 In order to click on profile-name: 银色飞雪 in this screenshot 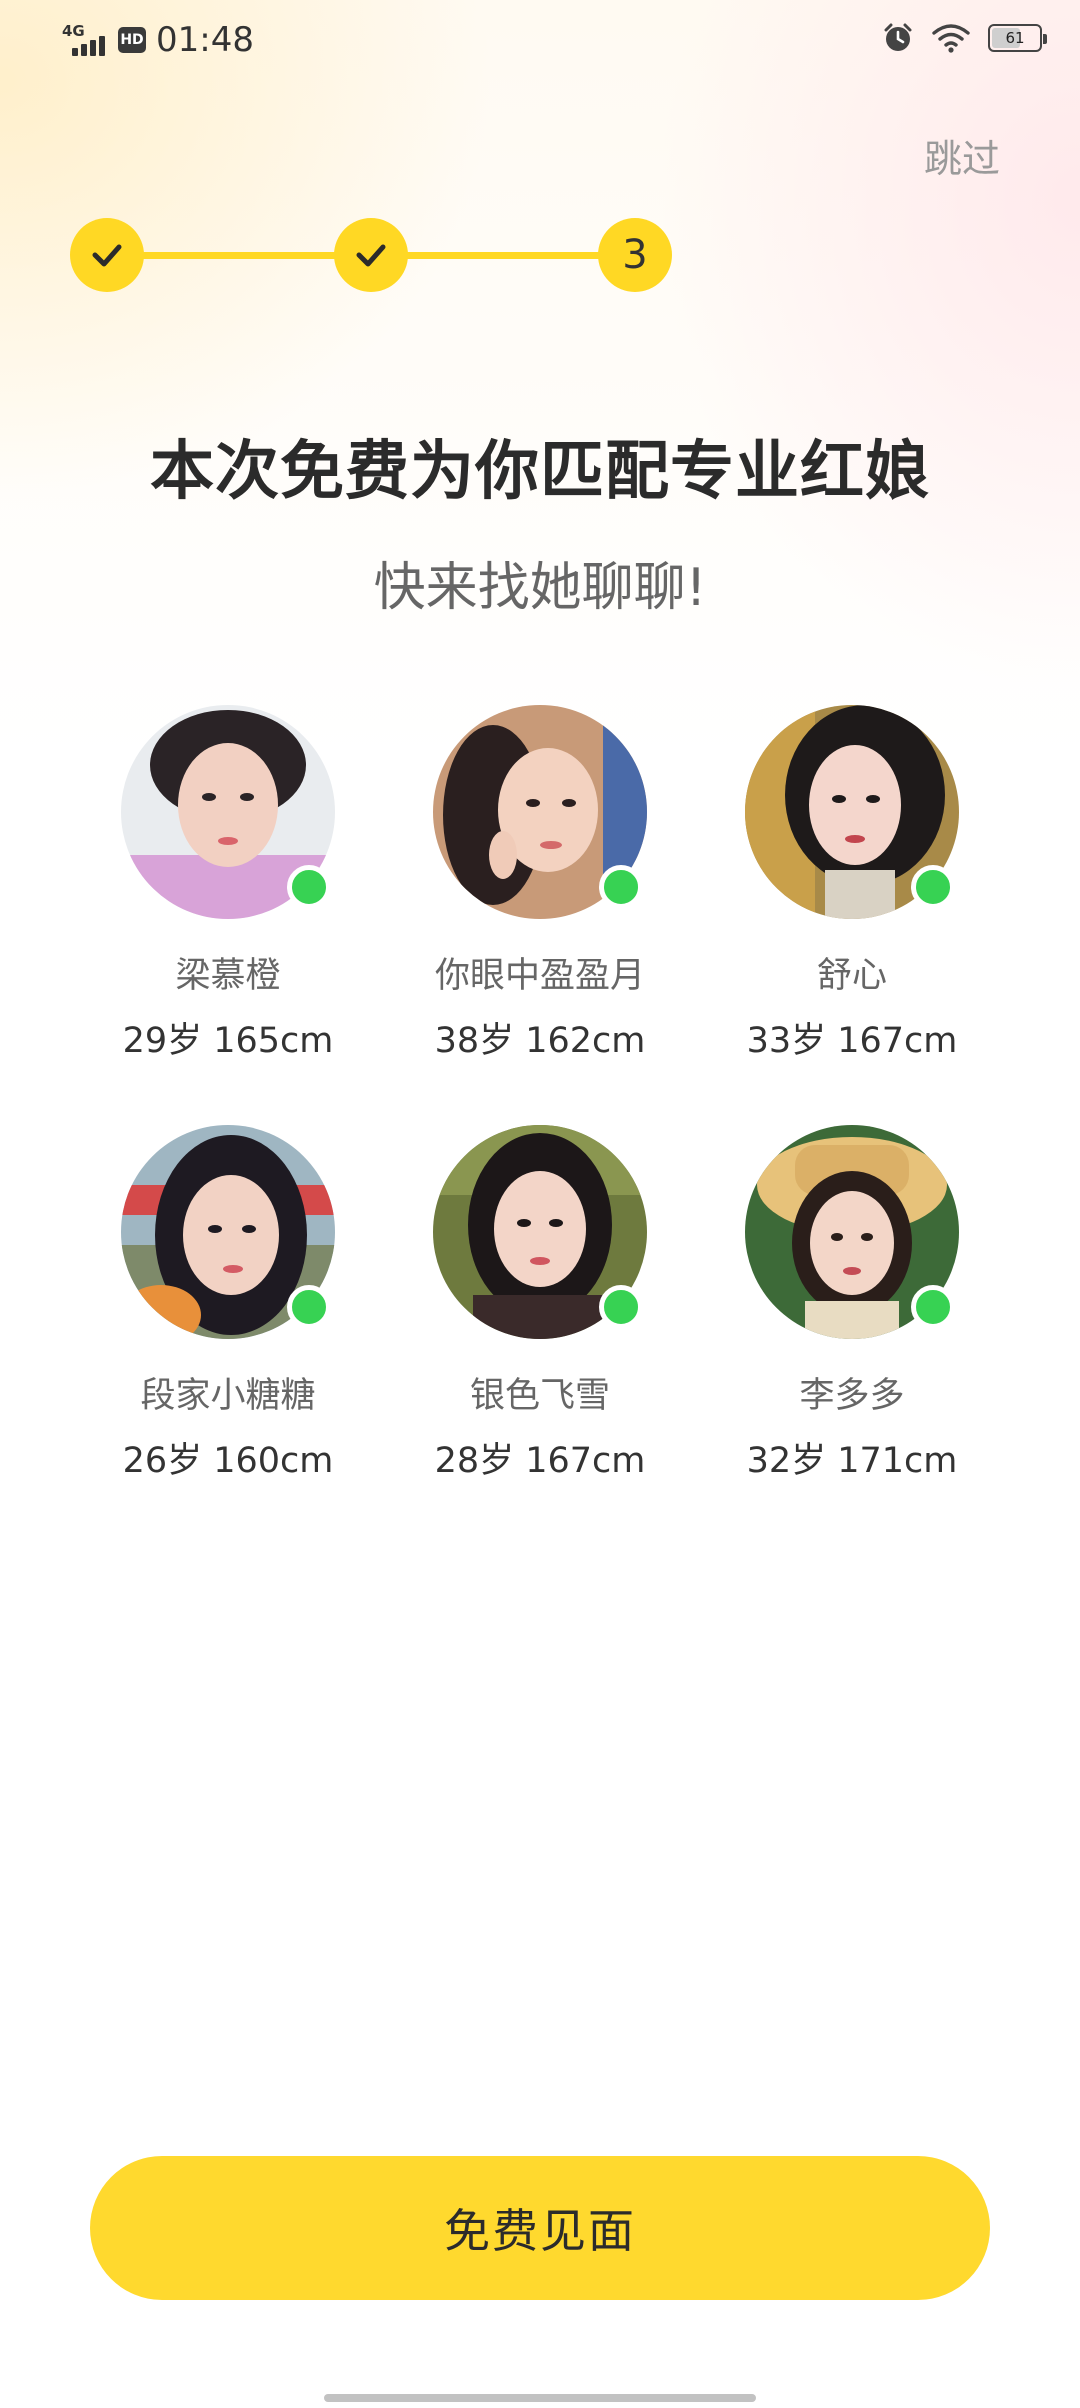, I will do `click(539, 1396)`.